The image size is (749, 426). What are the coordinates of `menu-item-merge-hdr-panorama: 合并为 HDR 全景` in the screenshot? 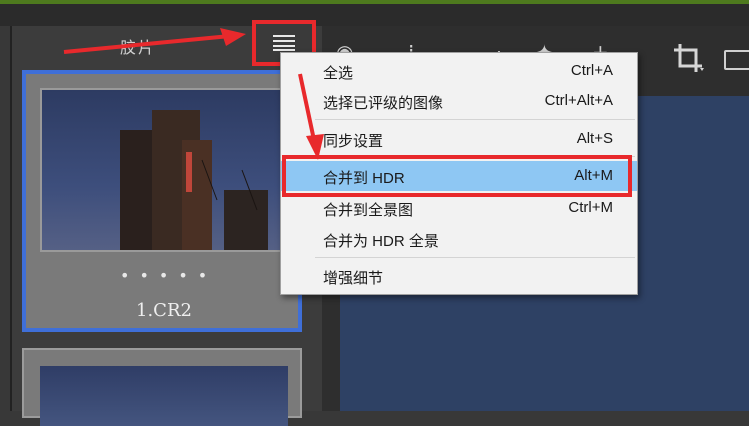 It's located at (459, 239).